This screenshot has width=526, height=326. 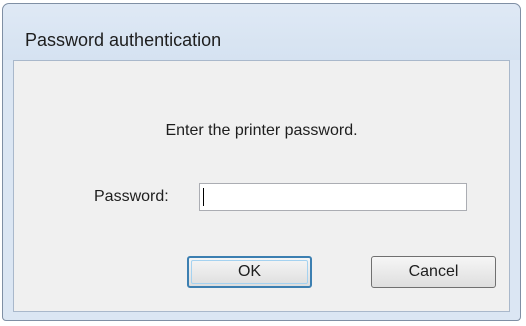 I want to click on text-caret, so click(x=203, y=197).